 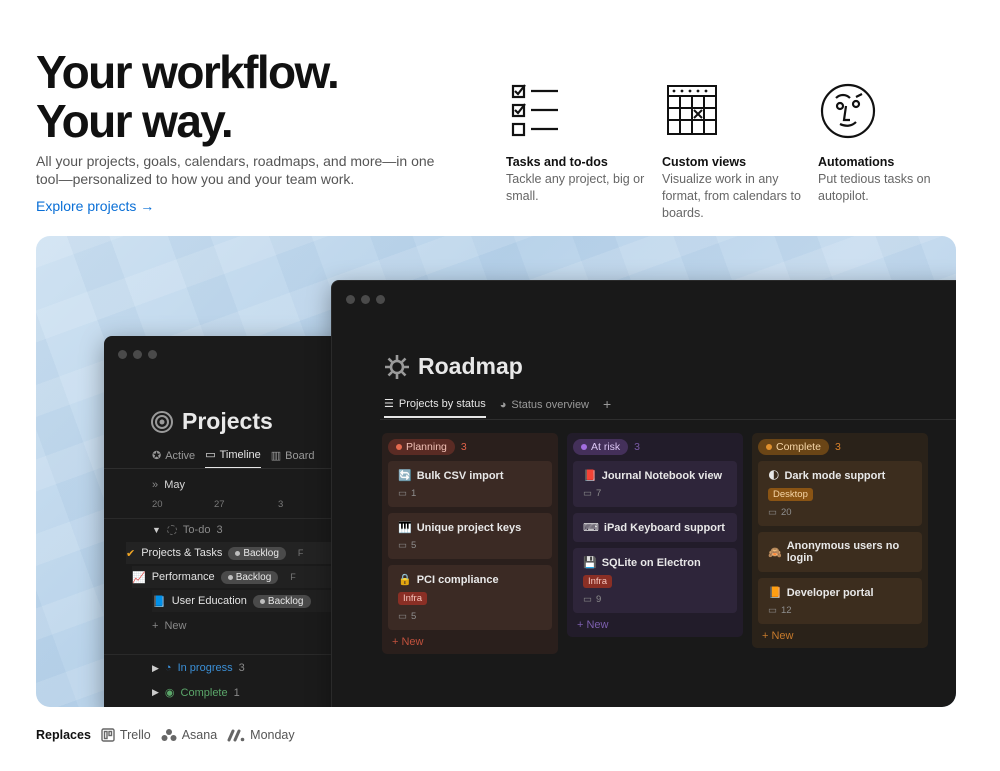 I want to click on timeline-icon: ▭, so click(x=210, y=455).